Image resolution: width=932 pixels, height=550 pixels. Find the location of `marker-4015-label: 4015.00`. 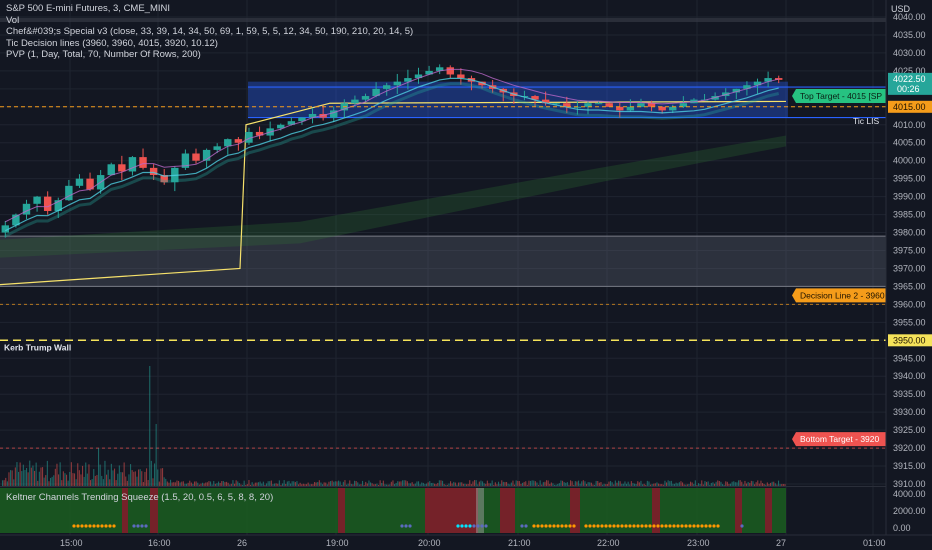

marker-4015-label: 4015.00 is located at coordinates (909, 107).